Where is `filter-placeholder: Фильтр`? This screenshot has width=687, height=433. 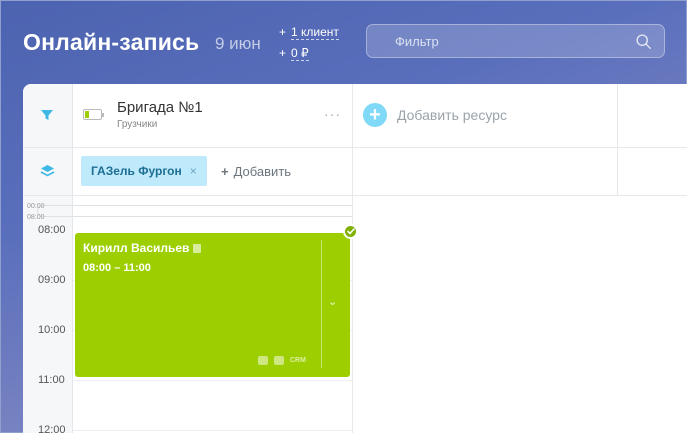
filter-placeholder: Фильтр is located at coordinates (417, 41).